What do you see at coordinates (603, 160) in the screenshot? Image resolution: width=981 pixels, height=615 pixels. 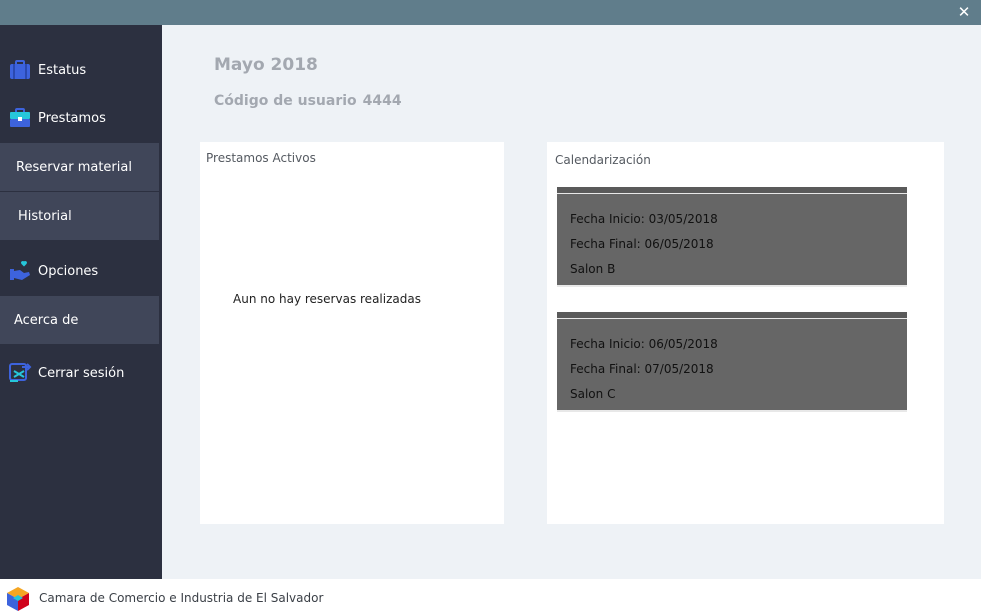 I see `calendar-title: Calendarización` at bounding box center [603, 160].